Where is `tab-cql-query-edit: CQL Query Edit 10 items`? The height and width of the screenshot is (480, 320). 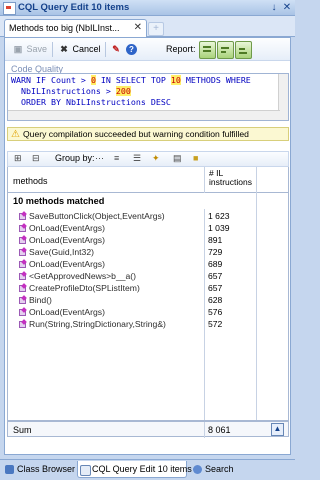 tab-cql-query-edit: CQL Query Edit 10 items is located at coordinates (134, 469).